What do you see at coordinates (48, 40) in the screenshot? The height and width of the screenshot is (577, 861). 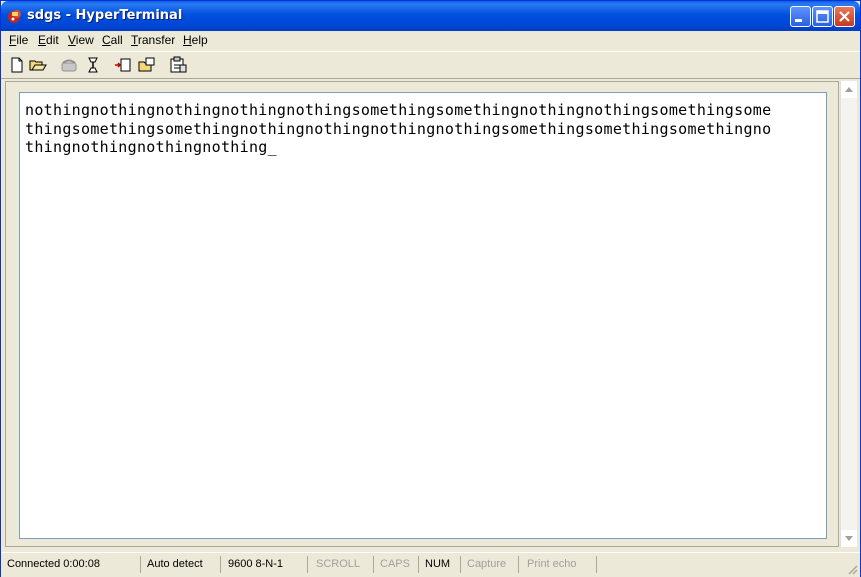 I see `menu-edit: Edit` at bounding box center [48, 40].